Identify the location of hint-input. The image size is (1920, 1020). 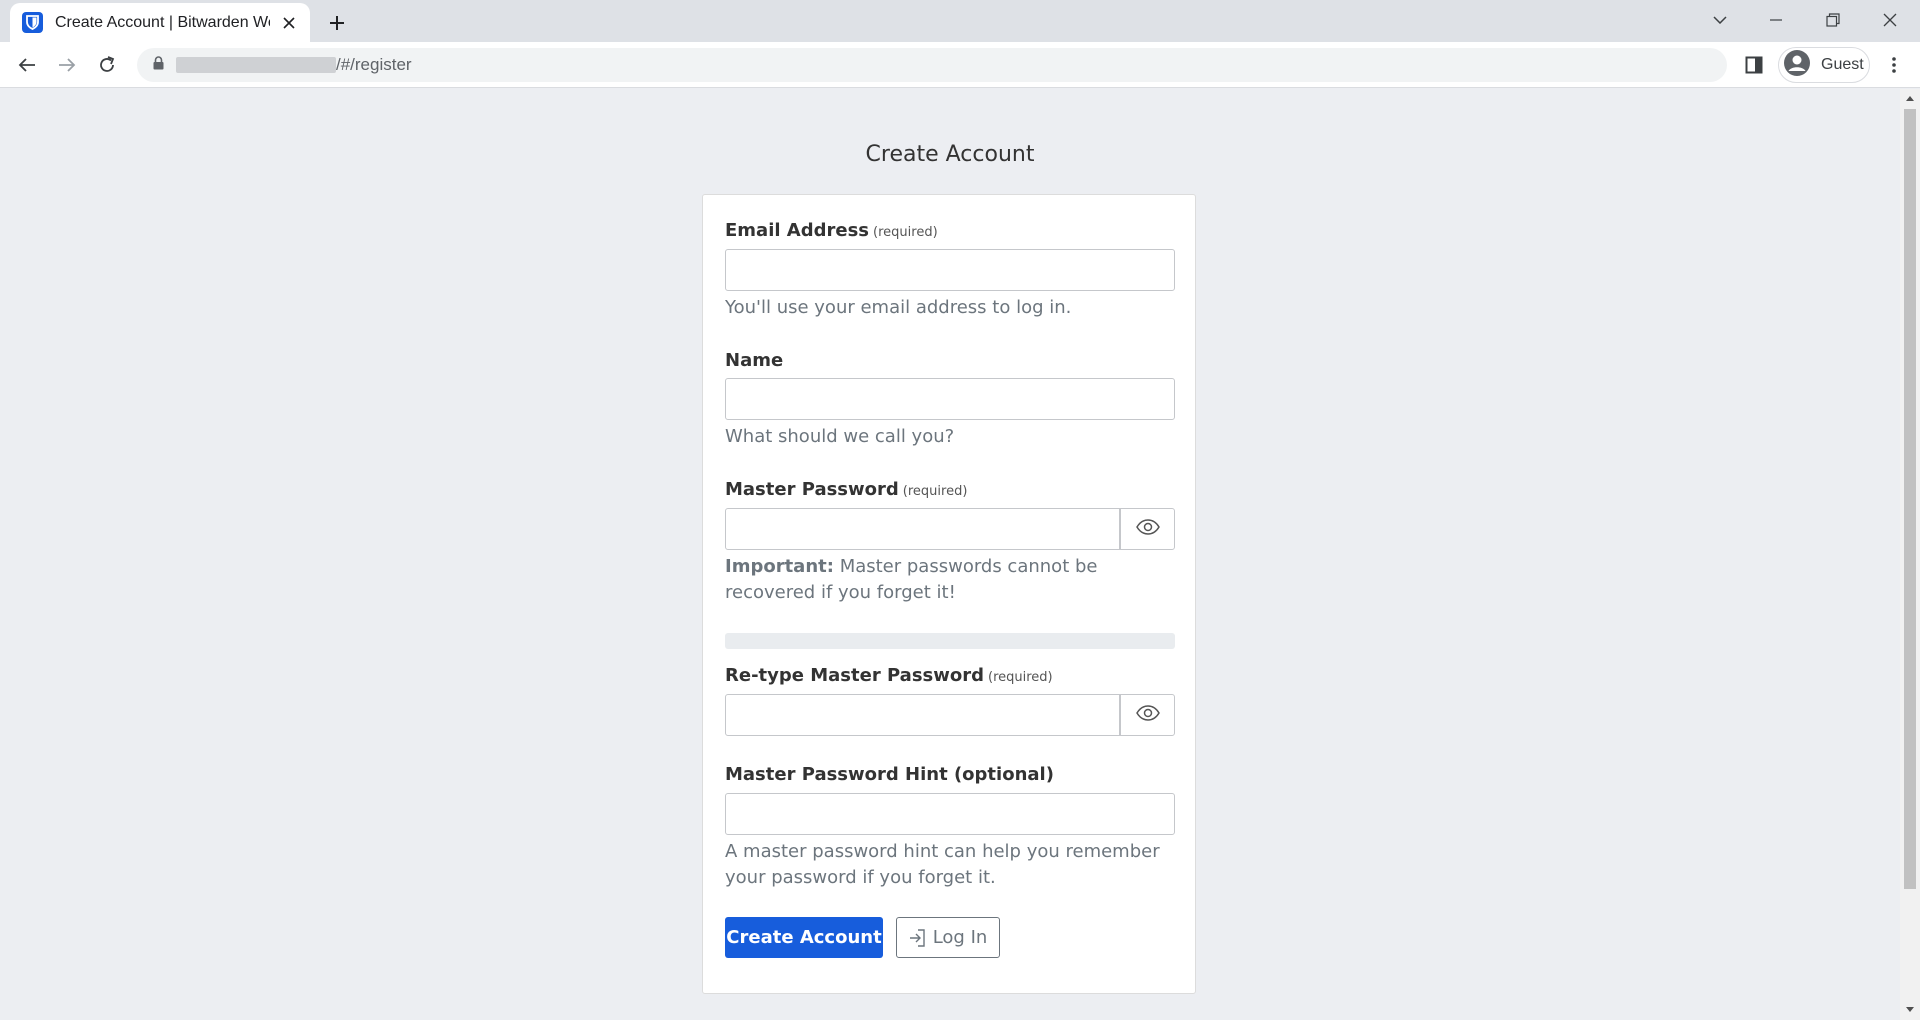
(950, 814).